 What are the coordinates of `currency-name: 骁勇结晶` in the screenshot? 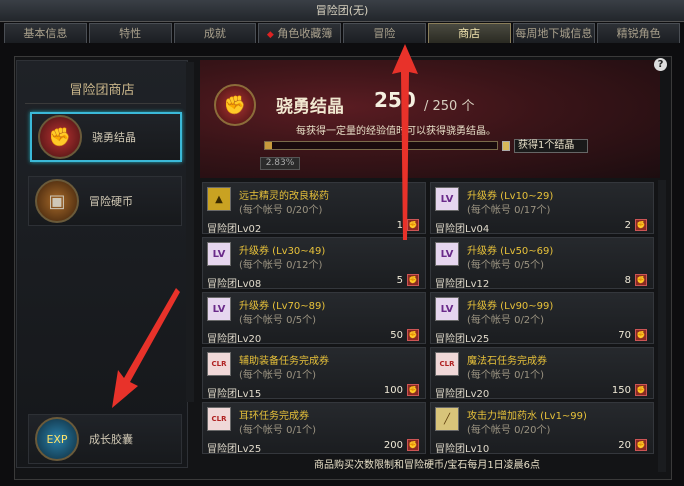 It's located at (310, 107).